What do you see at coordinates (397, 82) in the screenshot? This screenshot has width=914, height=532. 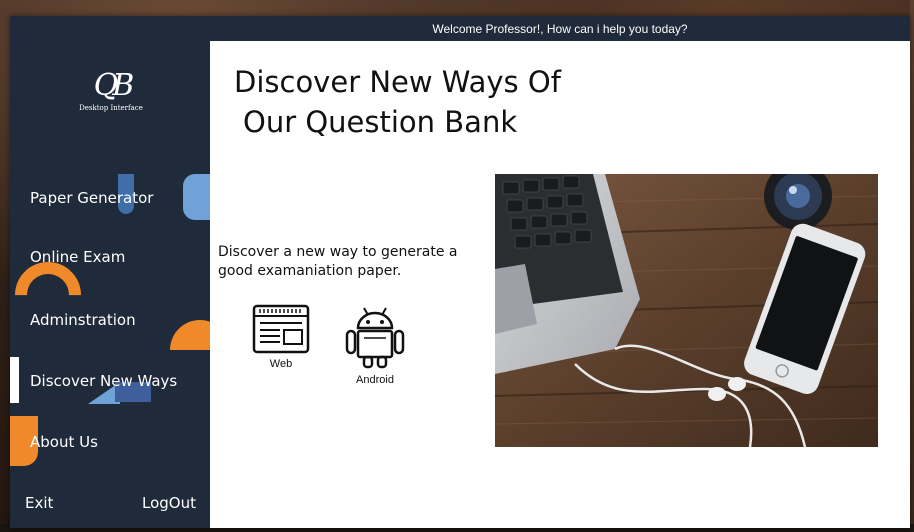 I see `page-title-line1: Discover New Ways Of` at bounding box center [397, 82].